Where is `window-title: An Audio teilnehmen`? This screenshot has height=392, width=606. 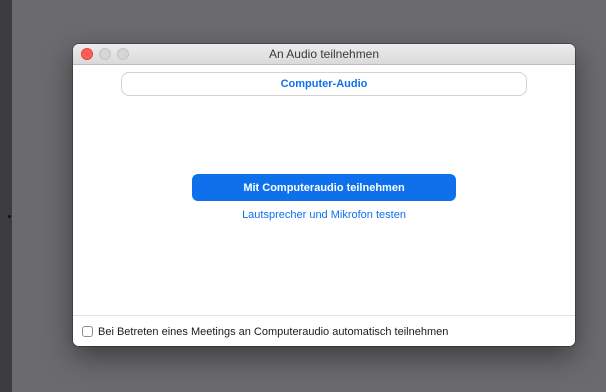 window-title: An Audio teilnehmen is located at coordinates (324, 54).